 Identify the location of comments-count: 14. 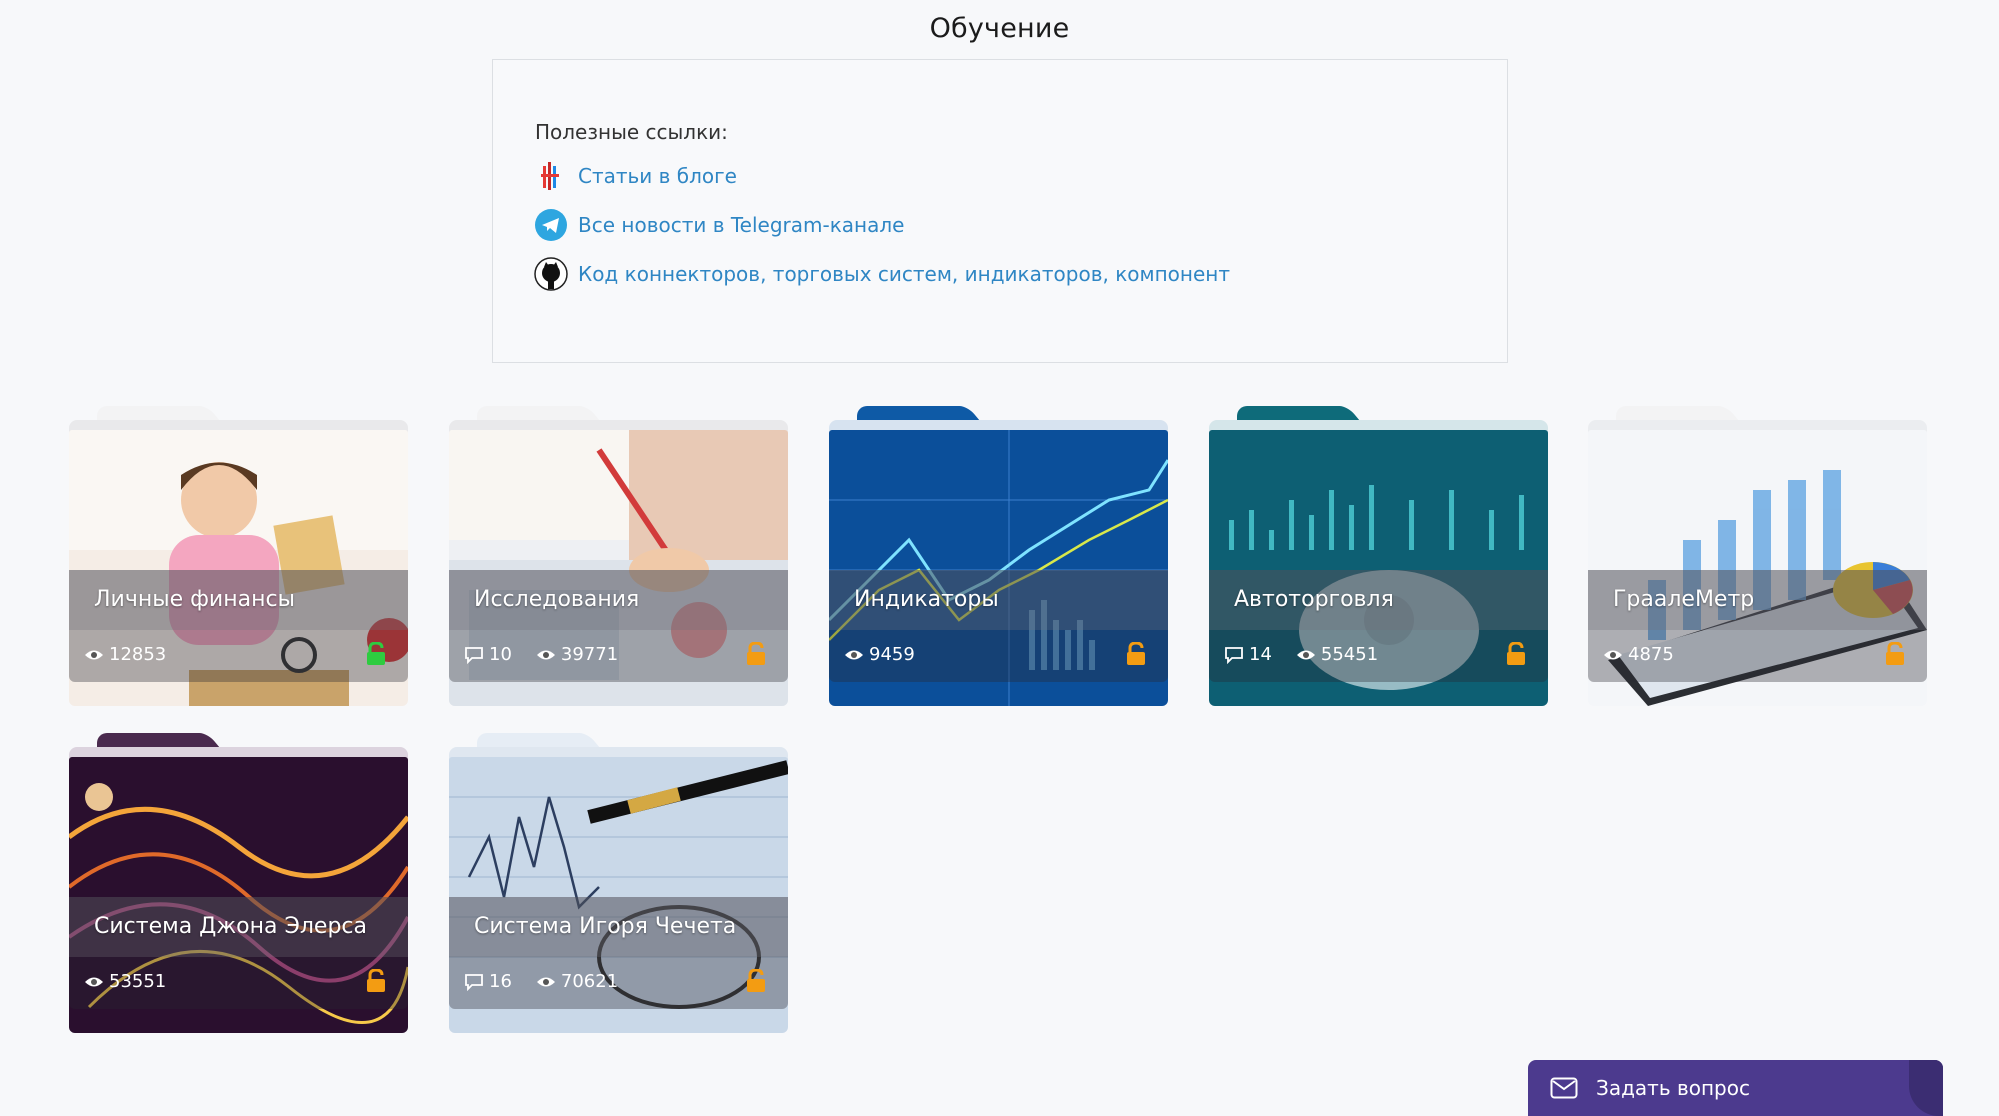
(1260, 654).